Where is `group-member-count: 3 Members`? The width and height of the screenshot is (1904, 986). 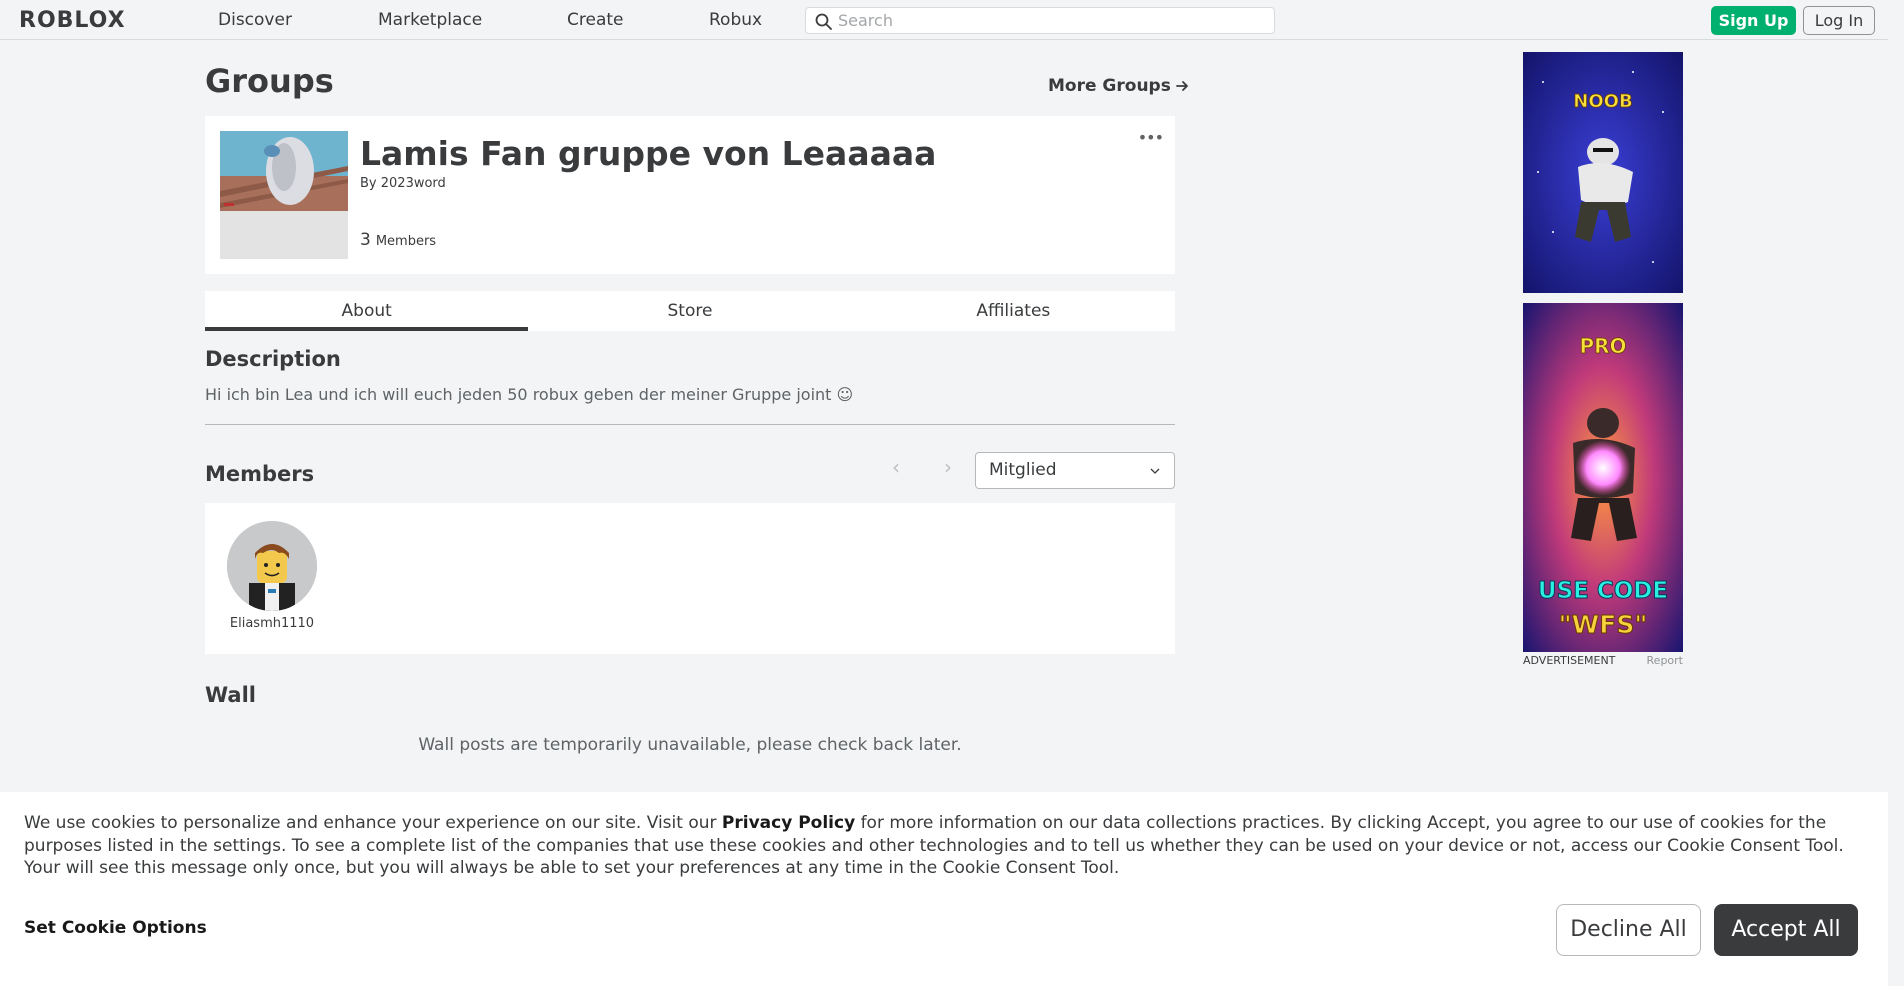
group-member-count: 3 Members is located at coordinates (398, 240).